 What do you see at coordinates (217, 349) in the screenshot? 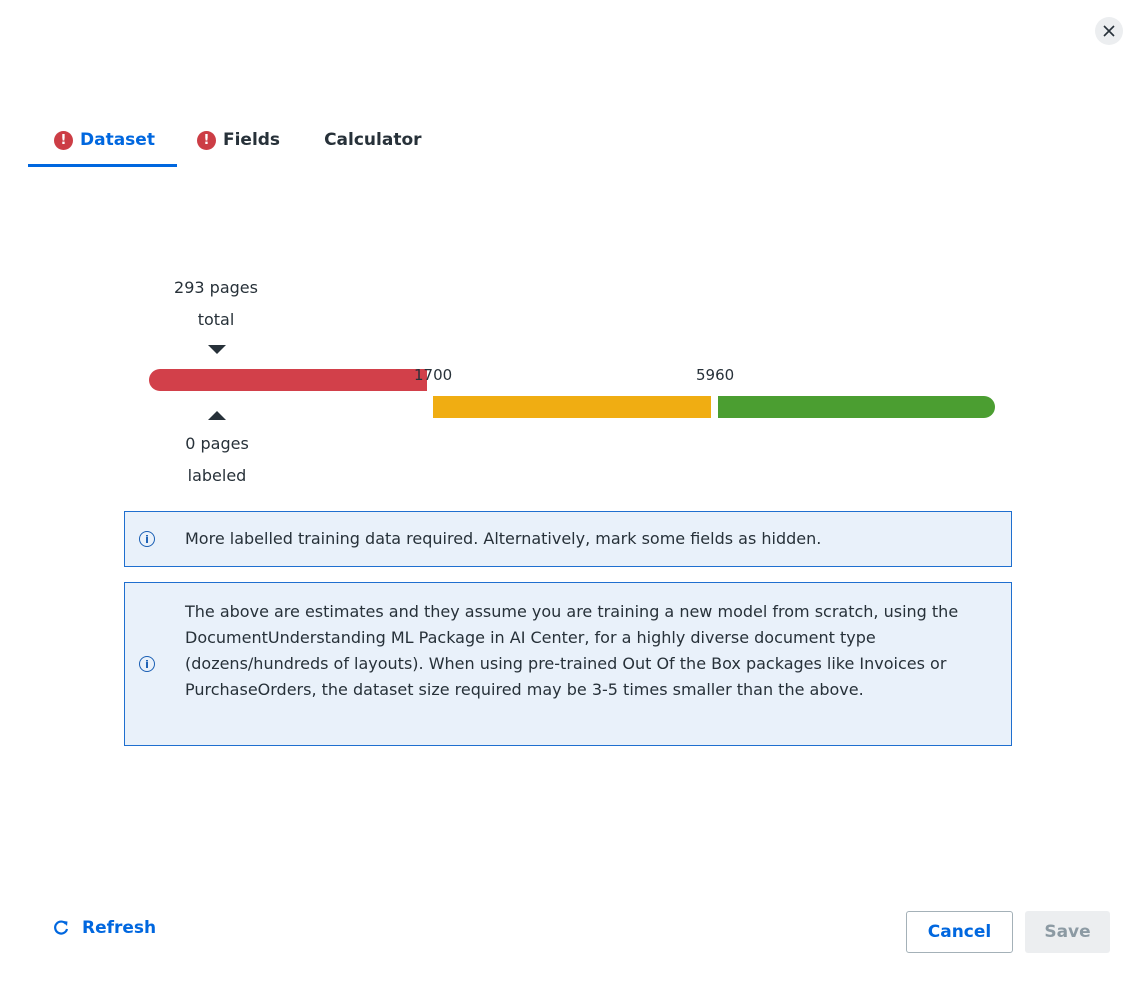
I see `total-marker-arrow-icon` at bounding box center [217, 349].